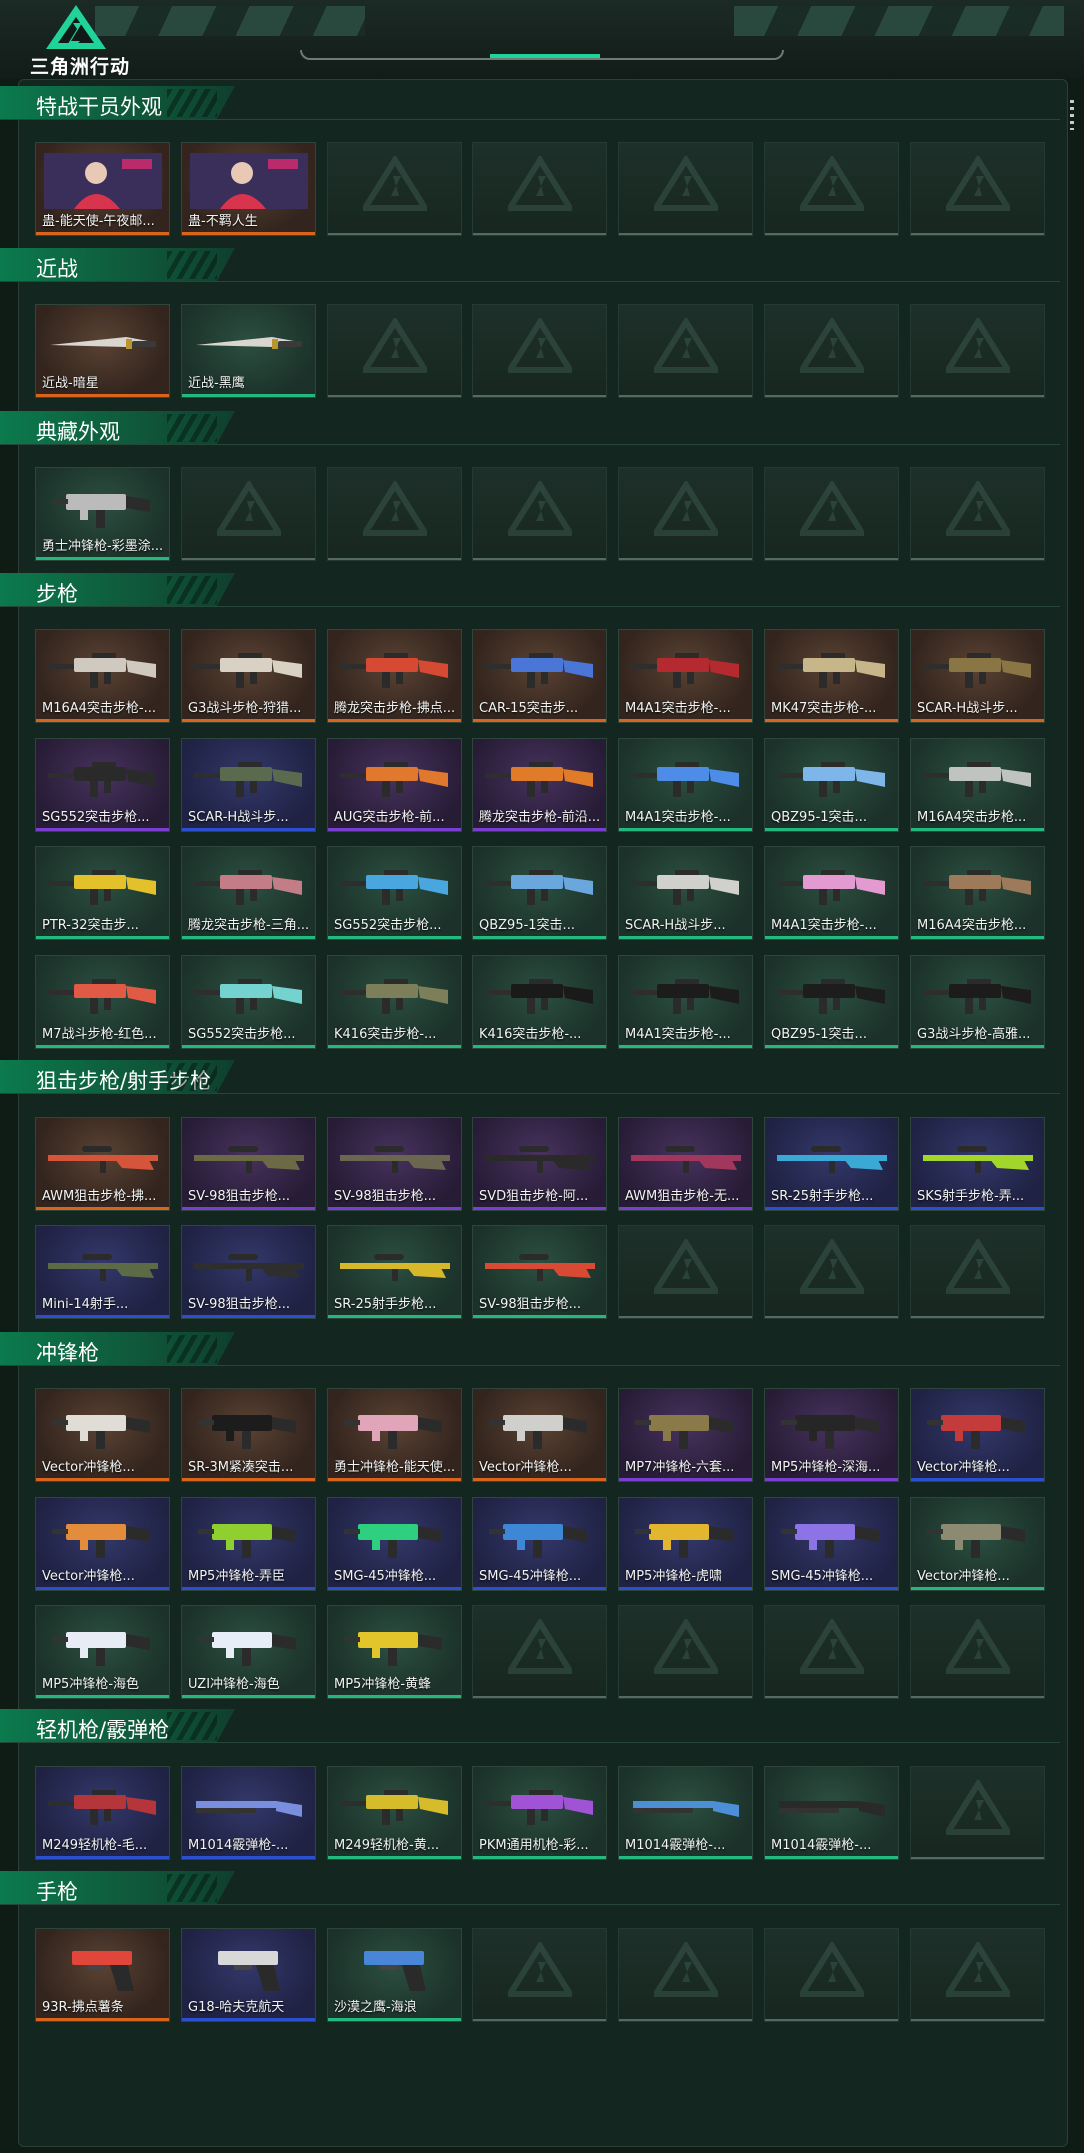  What do you see at coordinates (247, 1432) in the screenshot?
I see `smg-icon` at bounding box center [247, 1432].